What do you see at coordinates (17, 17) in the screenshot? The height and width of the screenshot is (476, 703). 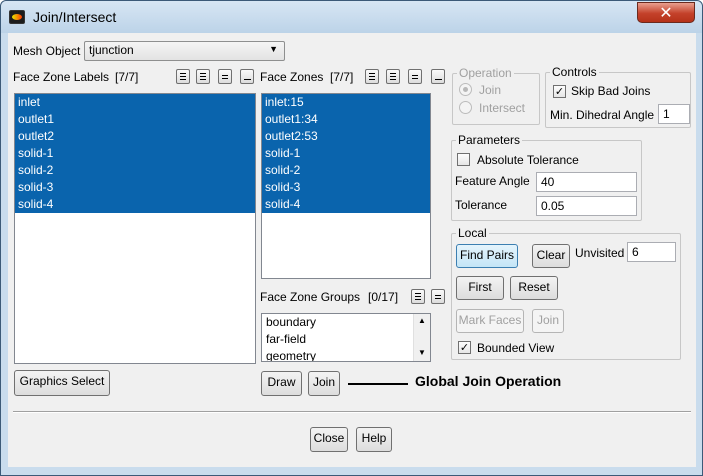 I see `app-icon` at bounding box center [17, 17].